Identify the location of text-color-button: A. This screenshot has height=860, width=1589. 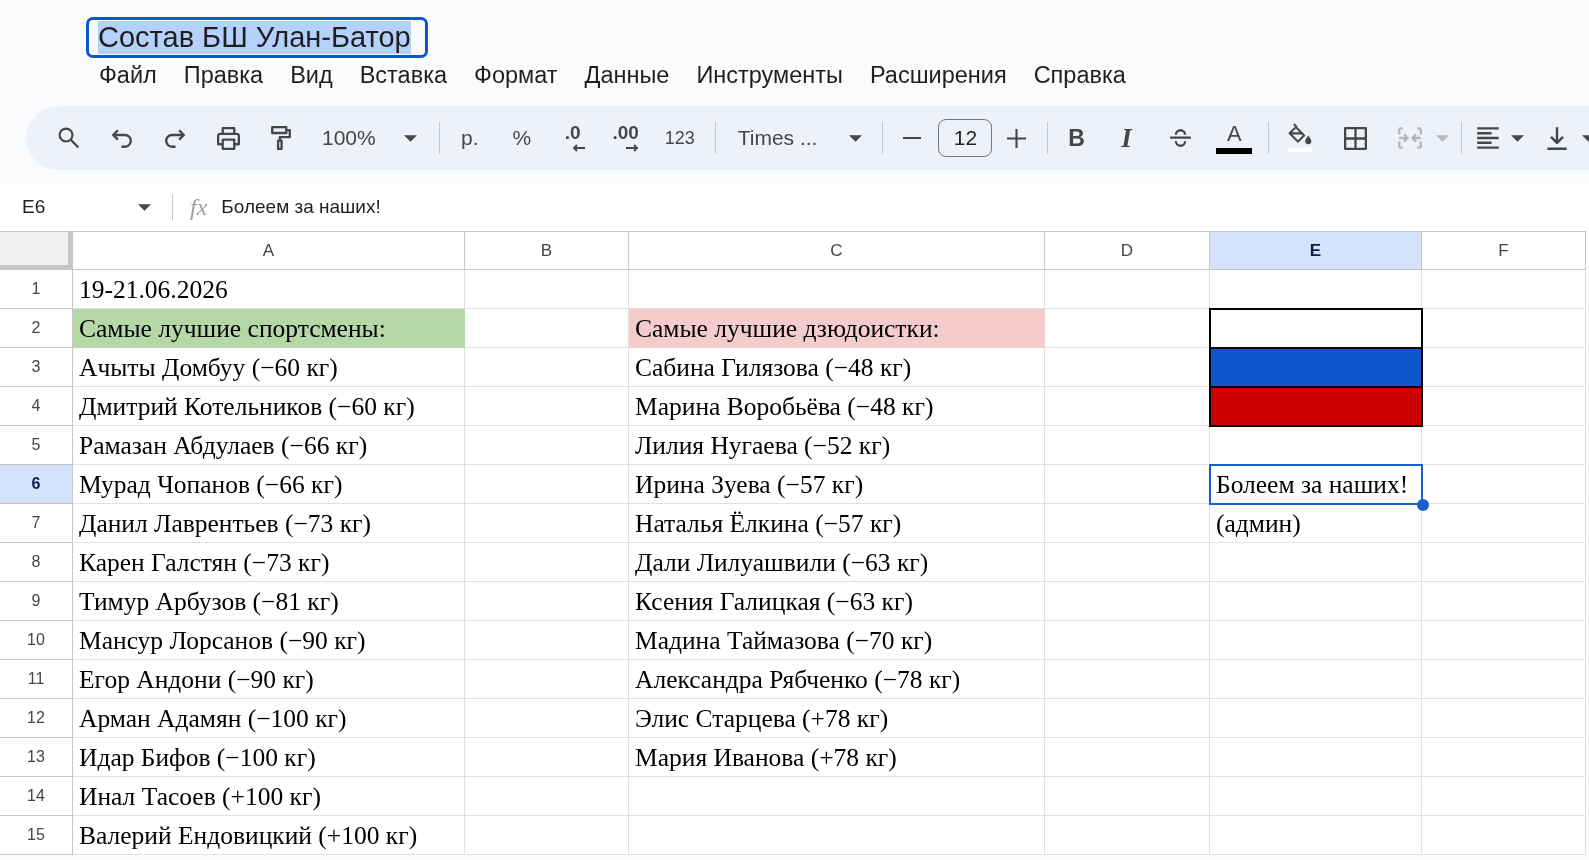
(1234, 138).